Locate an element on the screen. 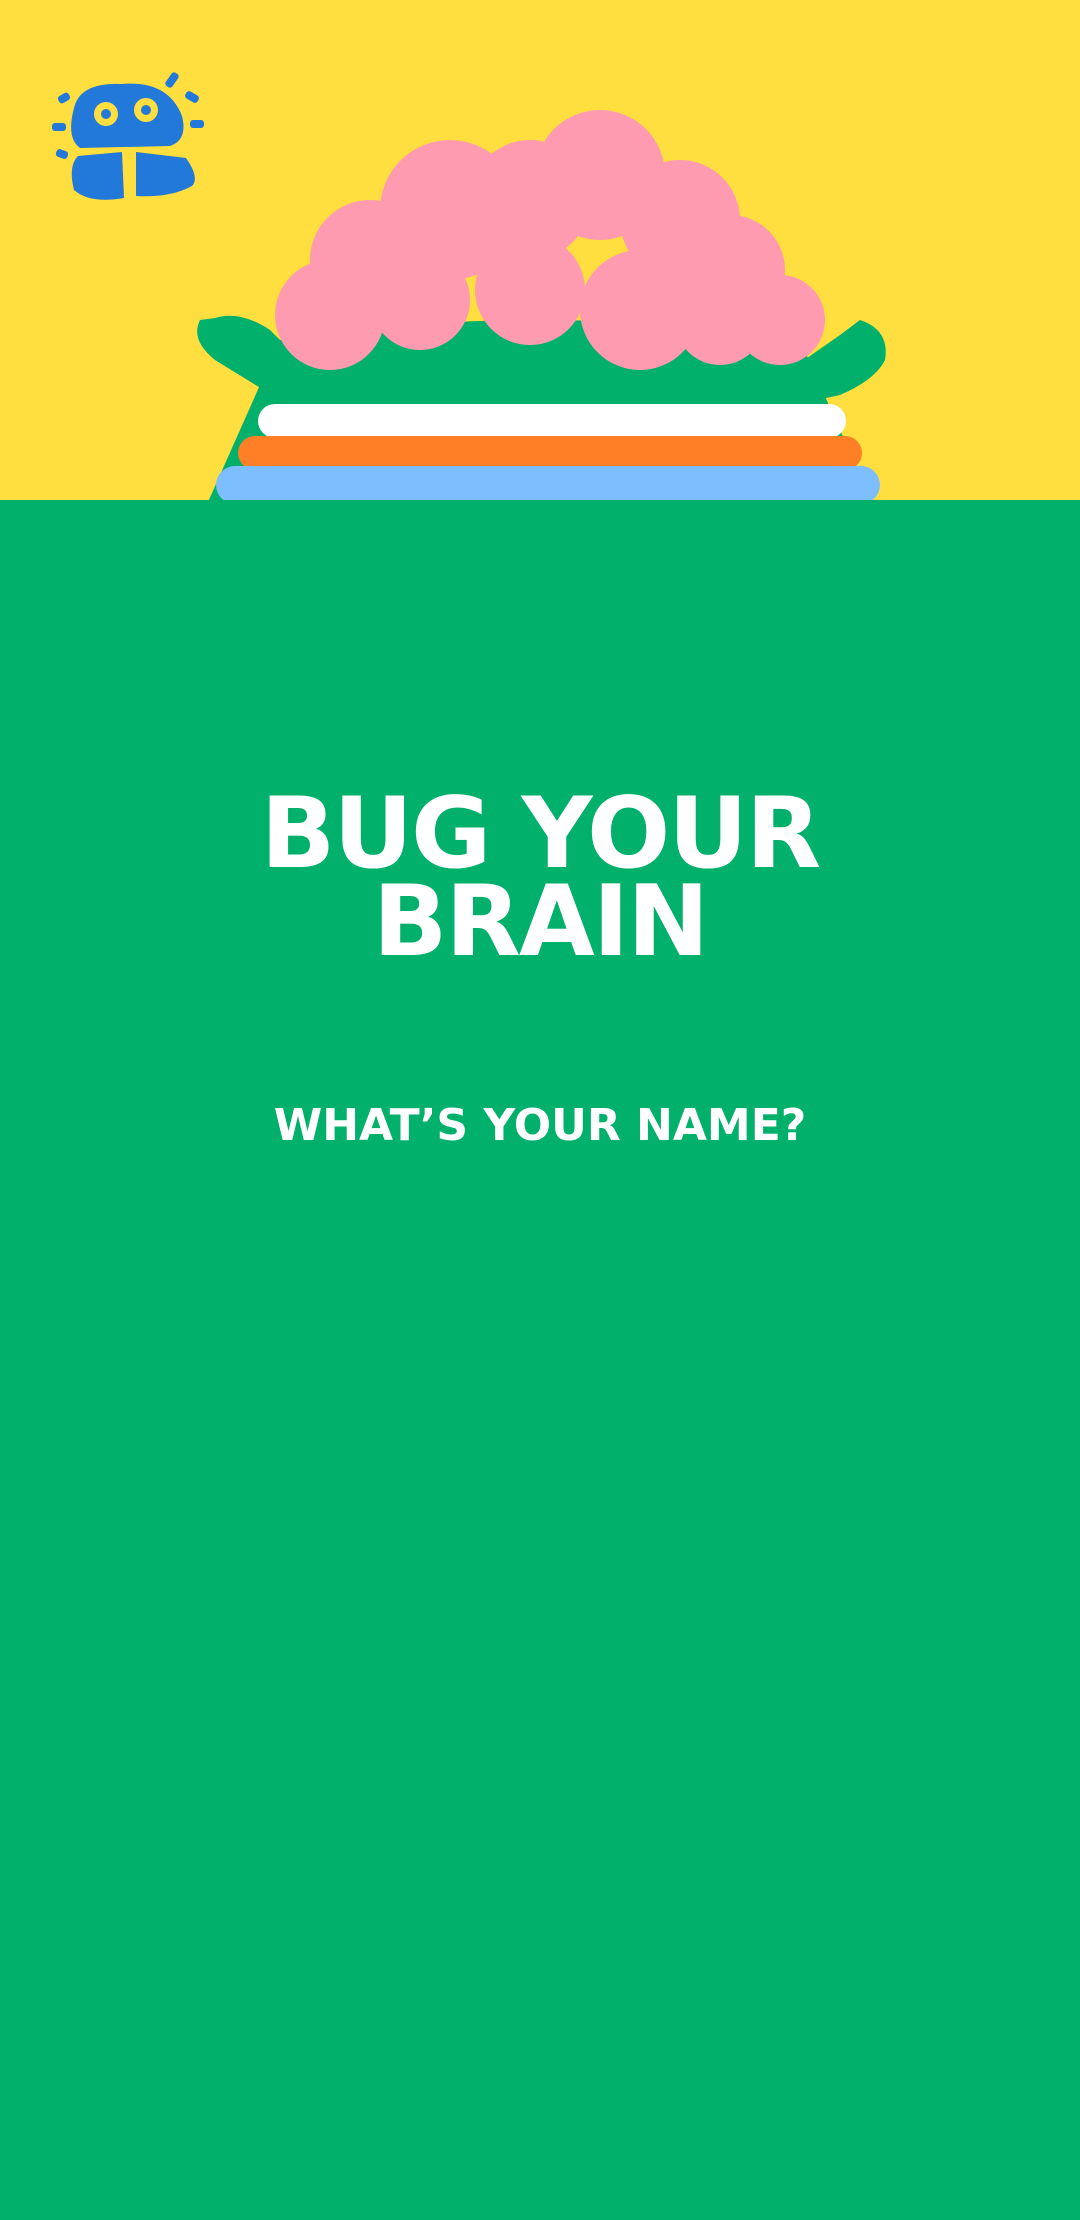 The width and height of the screenshot is (1080, 2220). name-prompt: WHAT’S YOUR NAME? is located at coordinates (540, 1125).